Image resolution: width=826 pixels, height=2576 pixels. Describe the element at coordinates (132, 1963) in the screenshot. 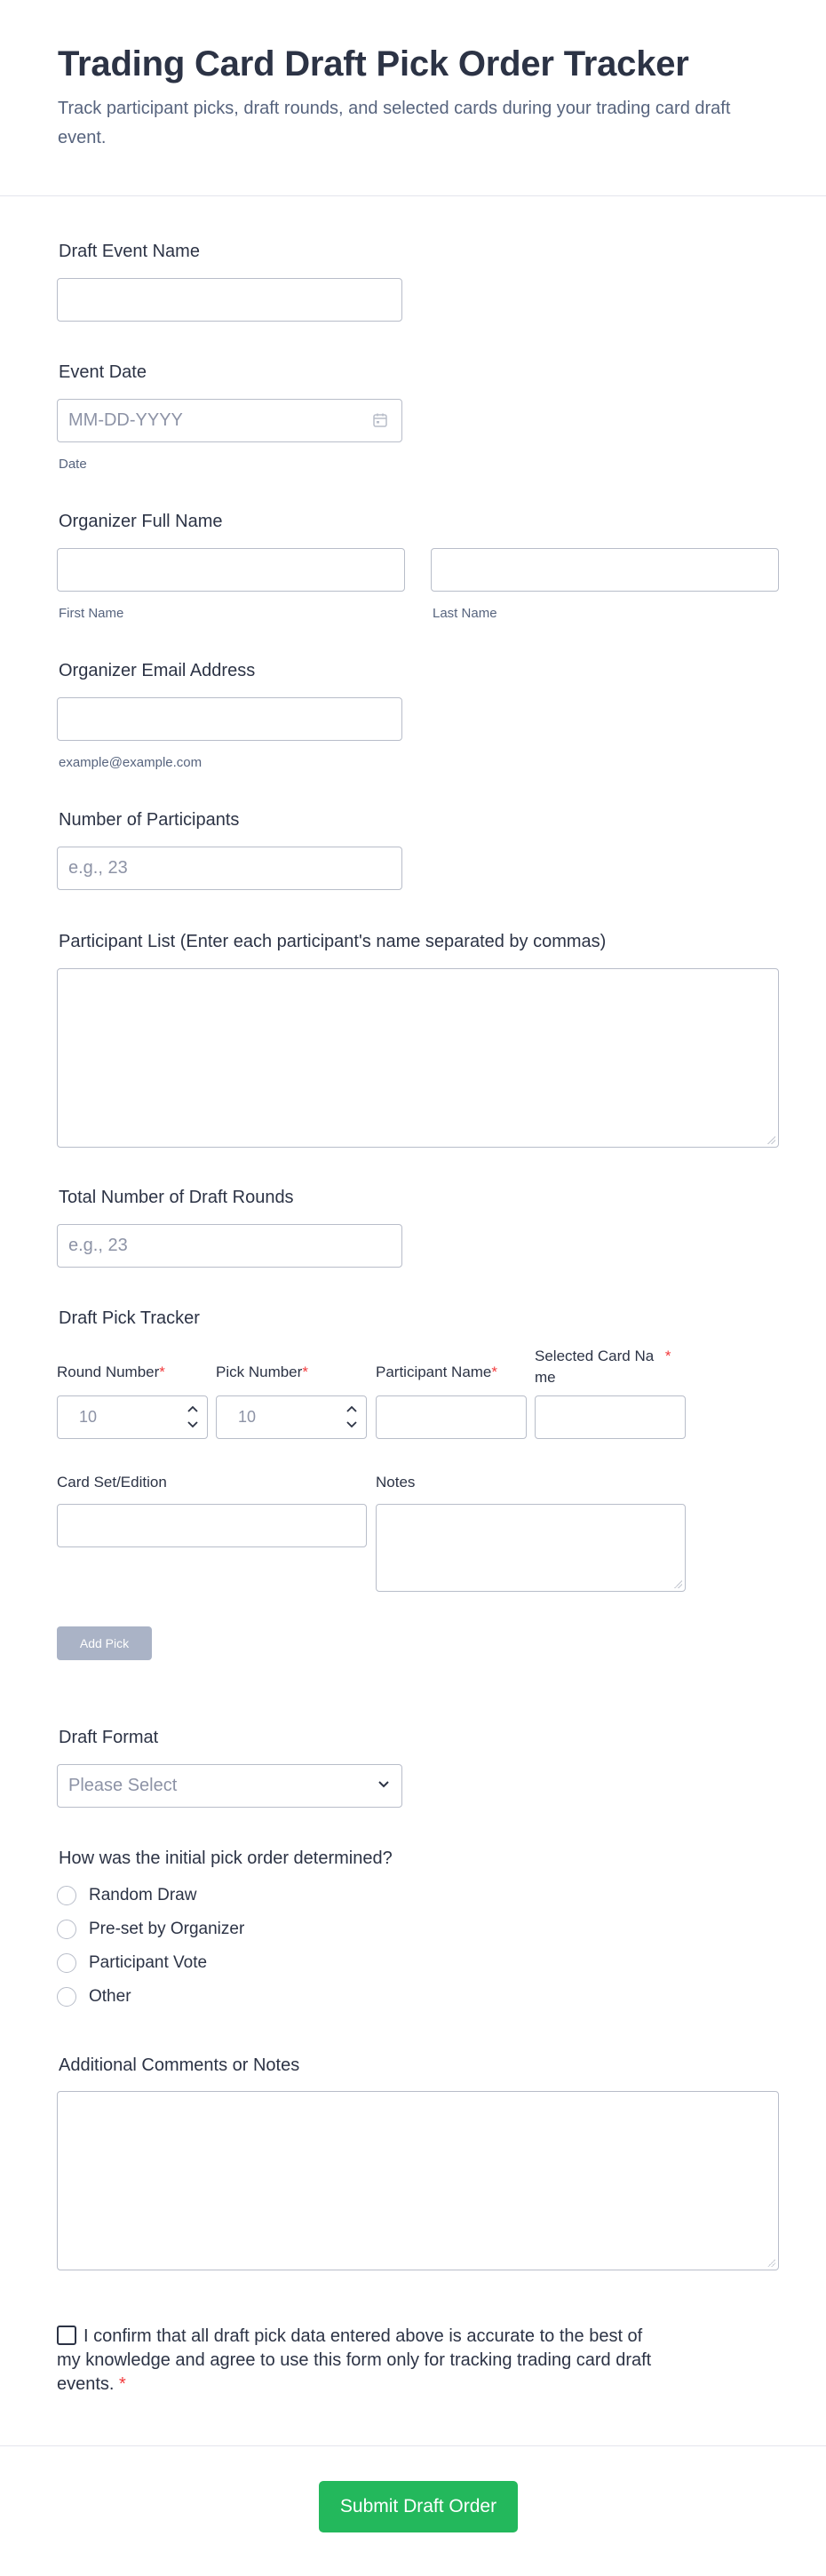

I see `radio-option-participant-vote: Participant Vote` at that location.